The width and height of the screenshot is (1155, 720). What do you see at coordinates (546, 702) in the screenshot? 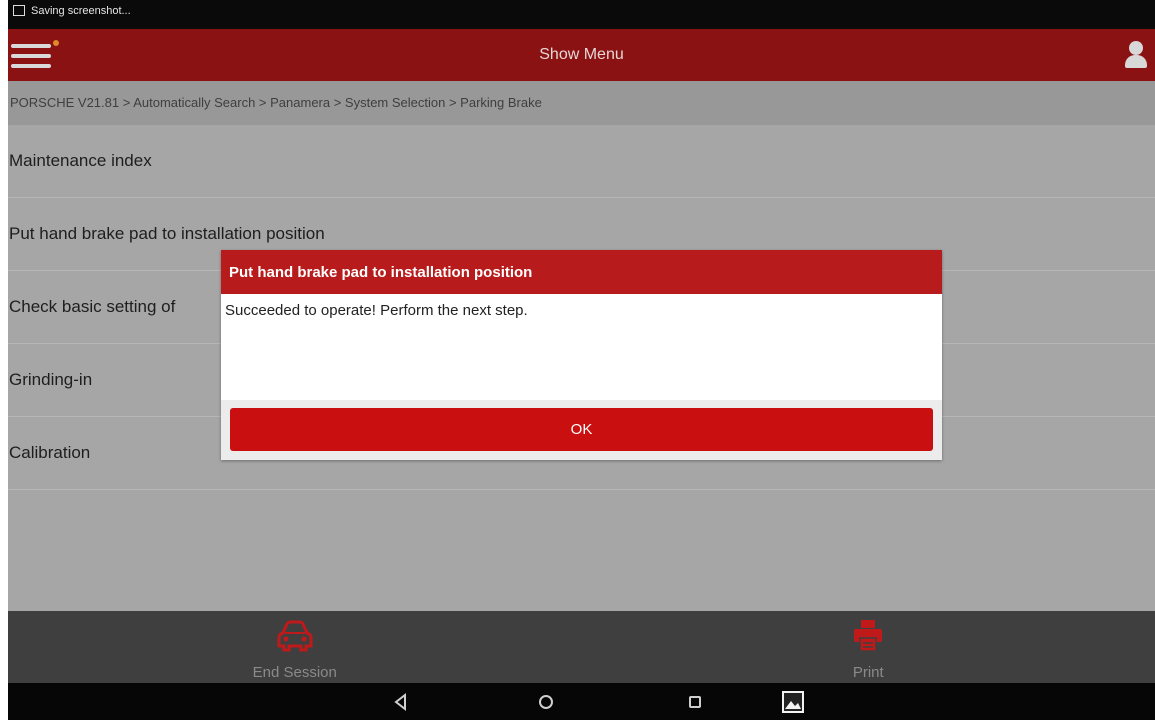
I see `home-icon` at bounding box center [546, 702].